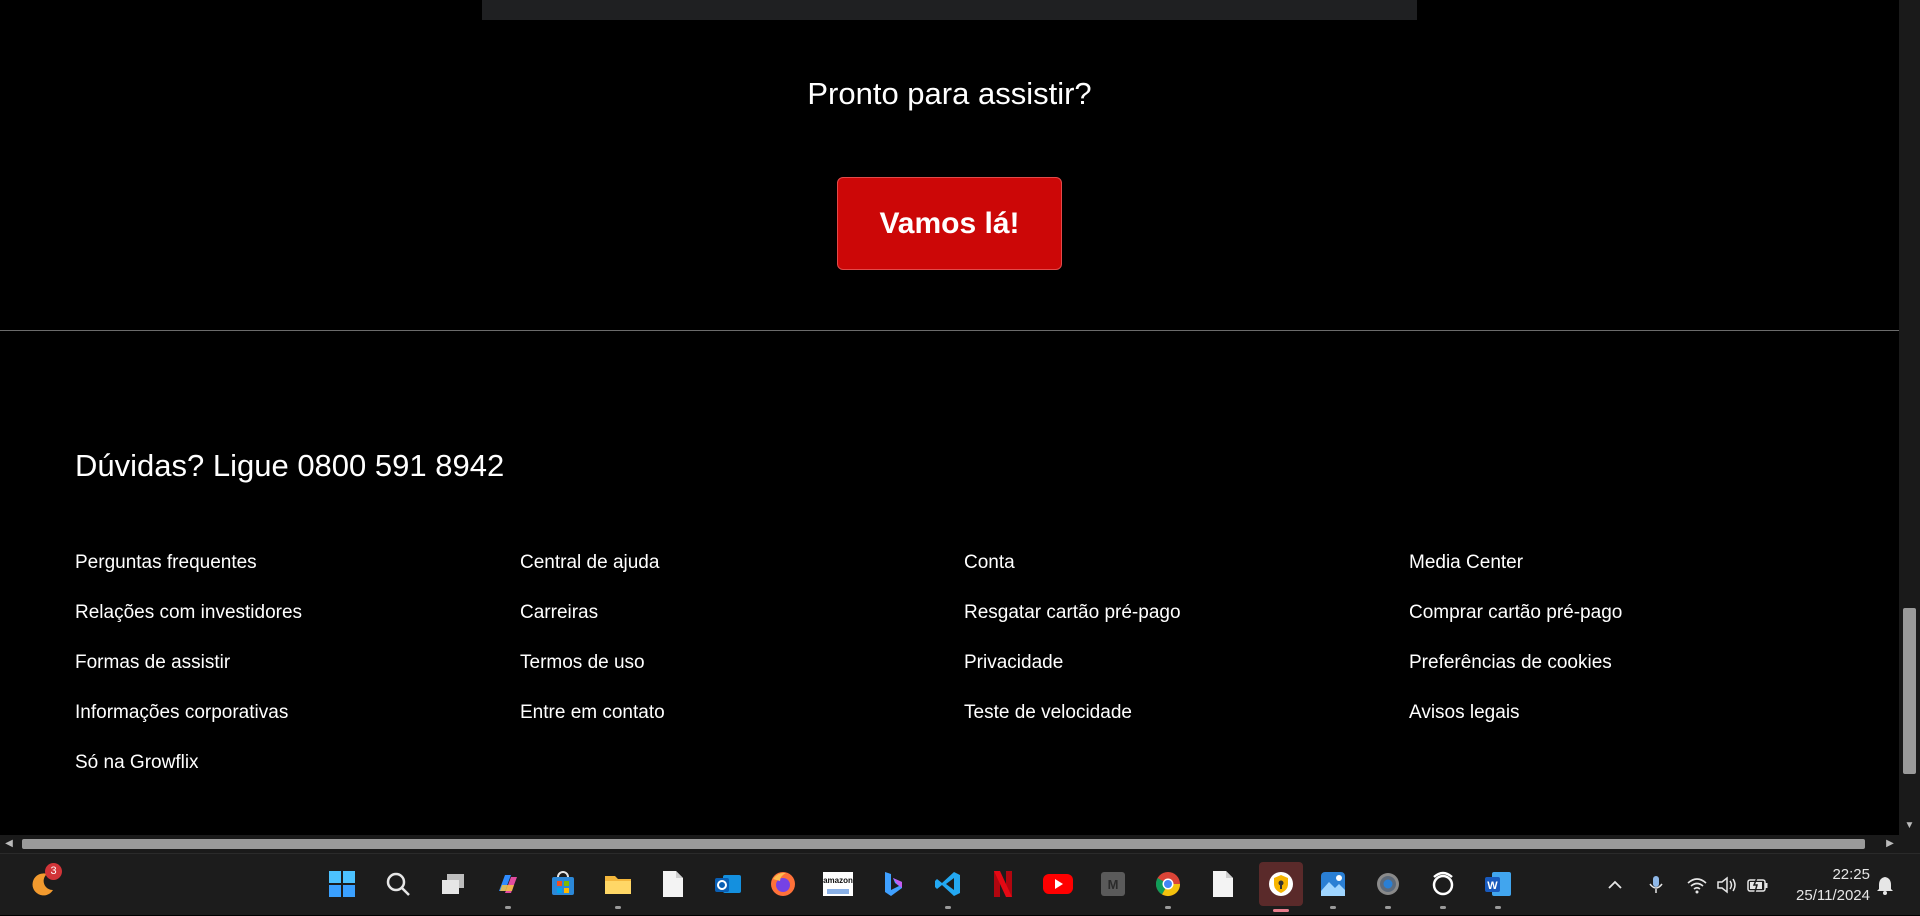  What do you see at coordinates (398, 884) in the screenshot?
I see `search-icon` at bounding box center [398, 884].